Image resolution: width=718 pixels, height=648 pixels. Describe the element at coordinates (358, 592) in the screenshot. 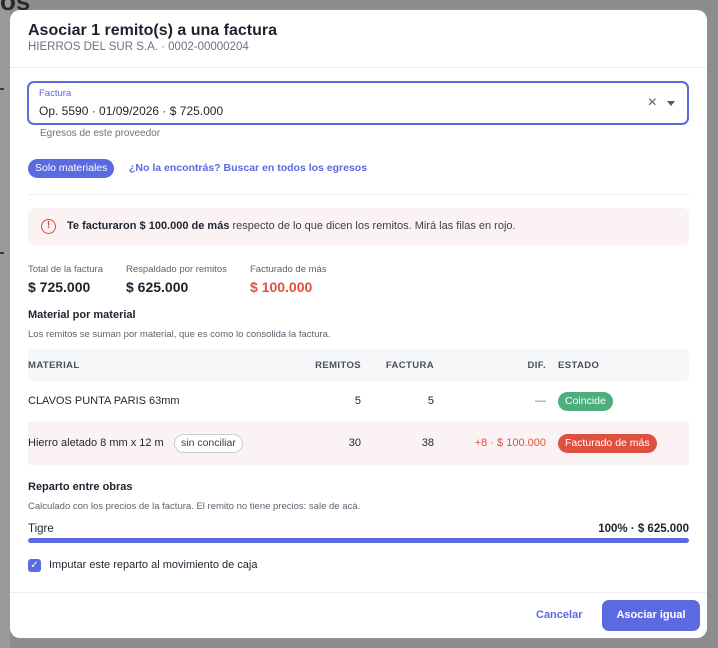

I see `footer-divider` at that location.